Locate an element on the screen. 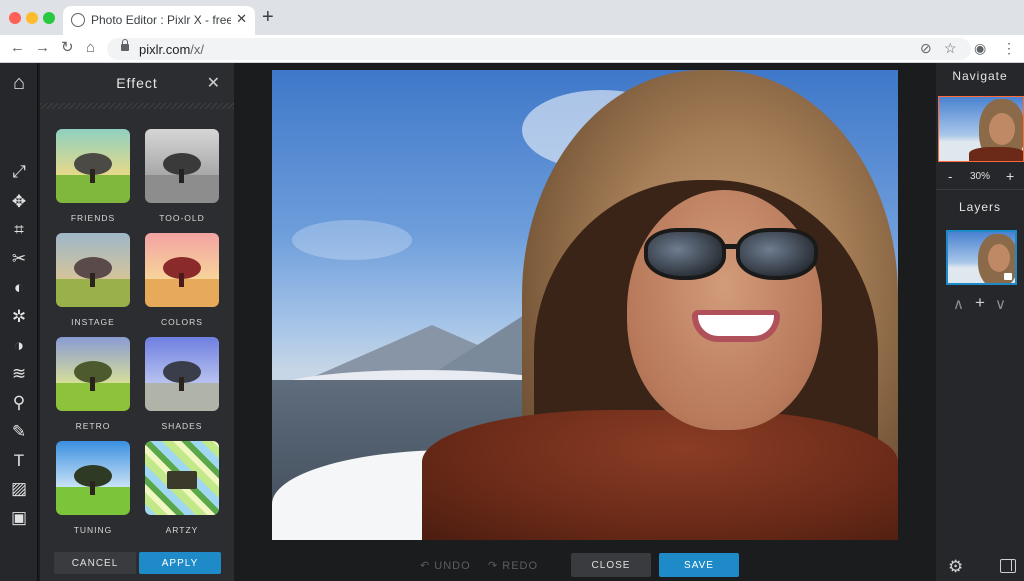 This screenshot has height=581, width=1024. panel-title: Effect is located at coordinates (137, 83).